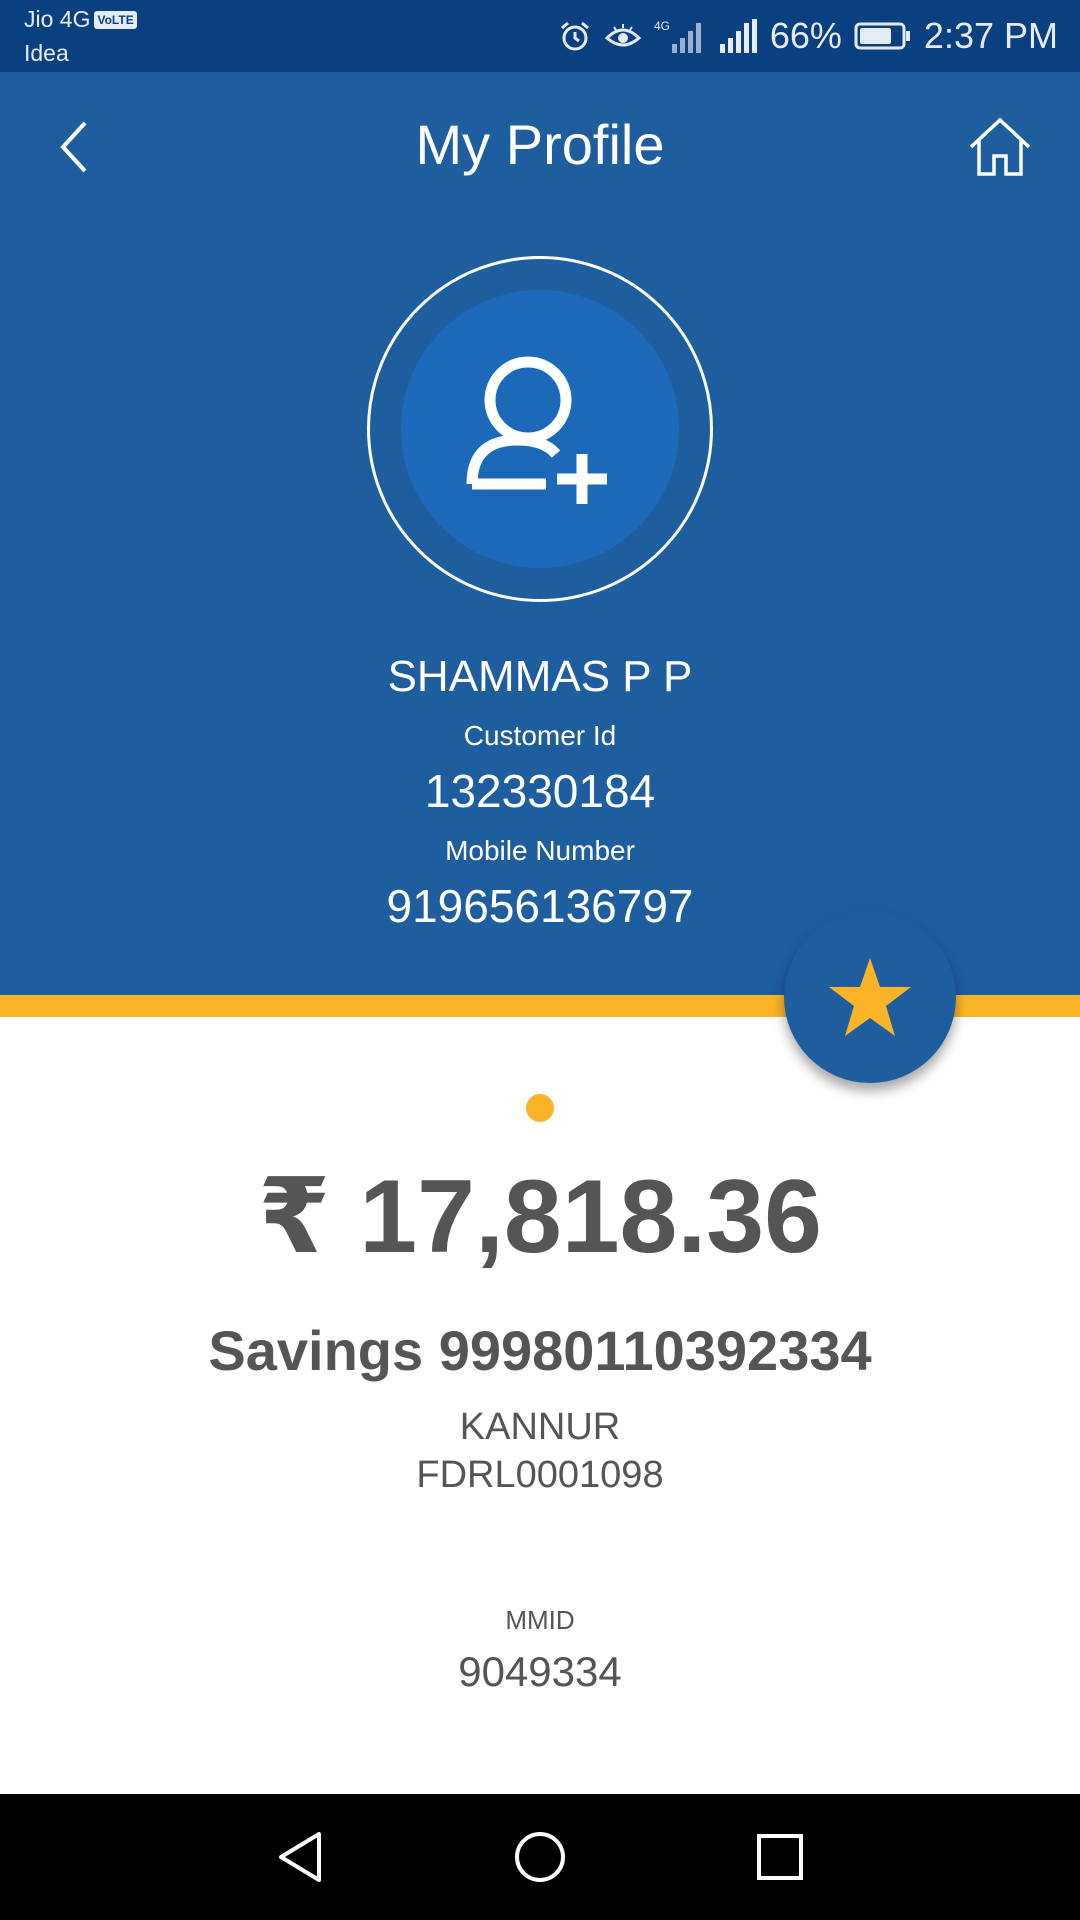 The width and height of the screenshot is (1080, 1920). I want to click on carrier-primary: Jio 4G VoLTE, so click(80, 19).